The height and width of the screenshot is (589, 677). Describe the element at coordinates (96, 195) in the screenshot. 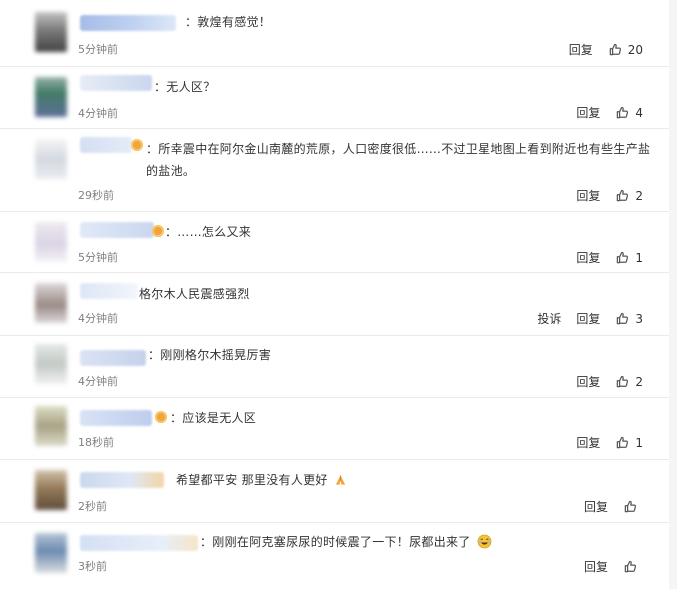

I see `time-label: 29秒前` at that location.